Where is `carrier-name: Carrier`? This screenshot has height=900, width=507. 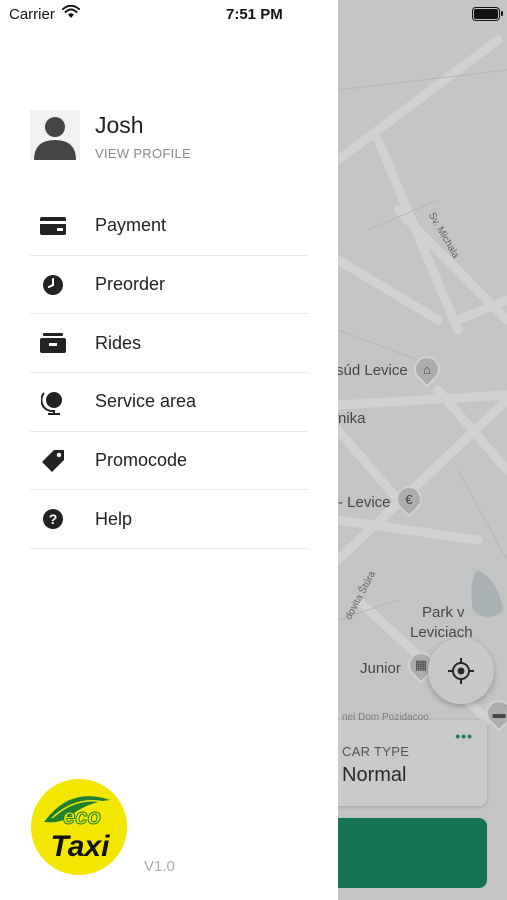 carrier-name: Carrier is located at coordinates (32, 14).